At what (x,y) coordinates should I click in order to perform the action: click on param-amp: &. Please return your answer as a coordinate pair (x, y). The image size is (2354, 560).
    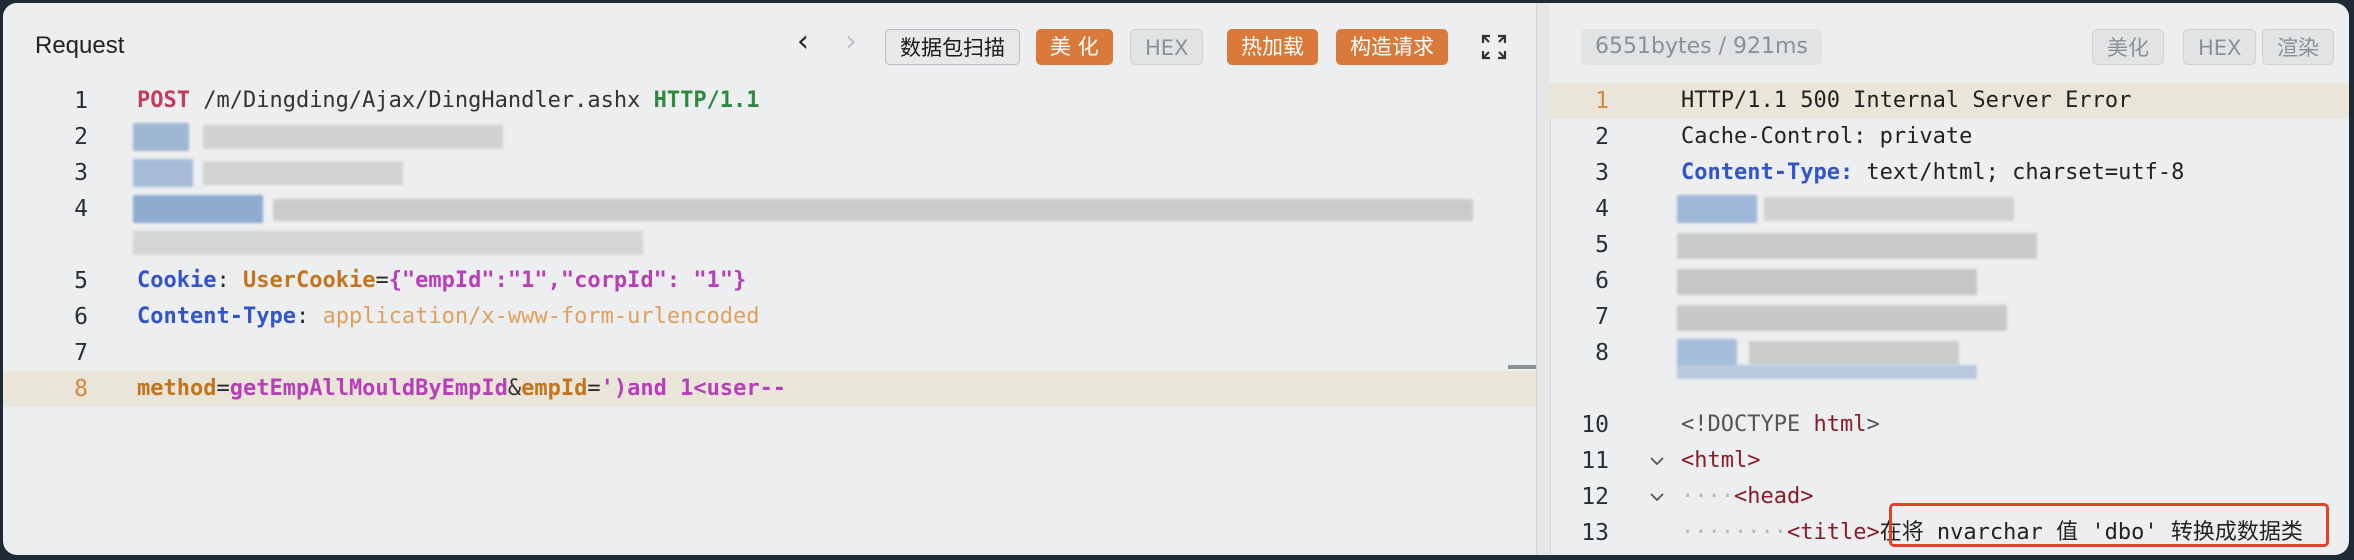
    Looking at the image, I should click on (514, 388).